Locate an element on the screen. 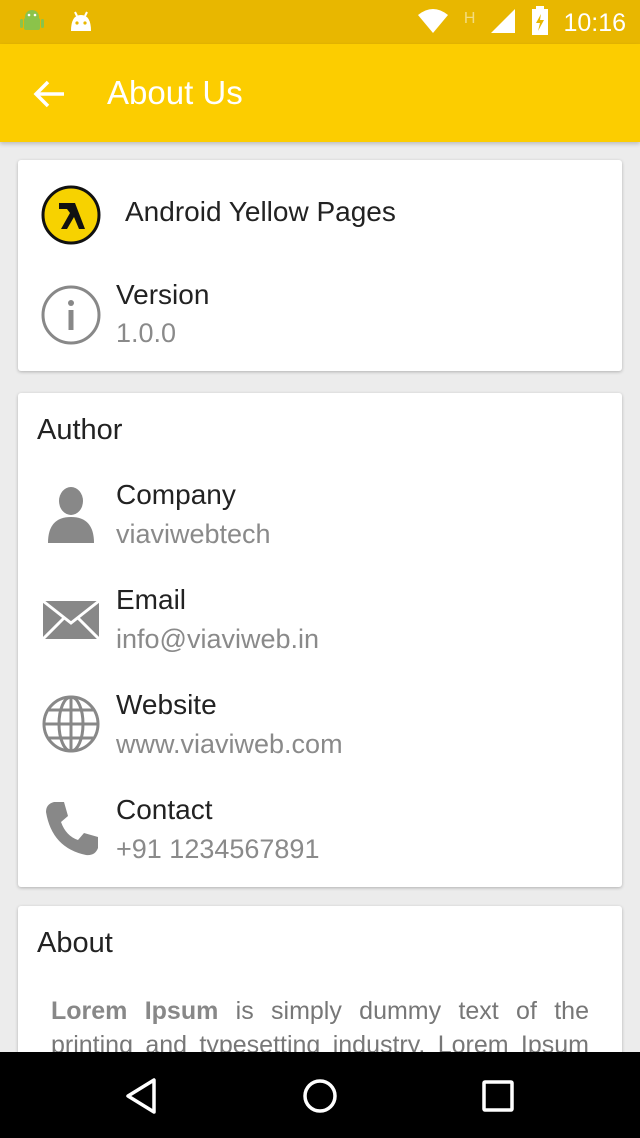  version-value: 1.0.0 is located at coordinates (146, 333).